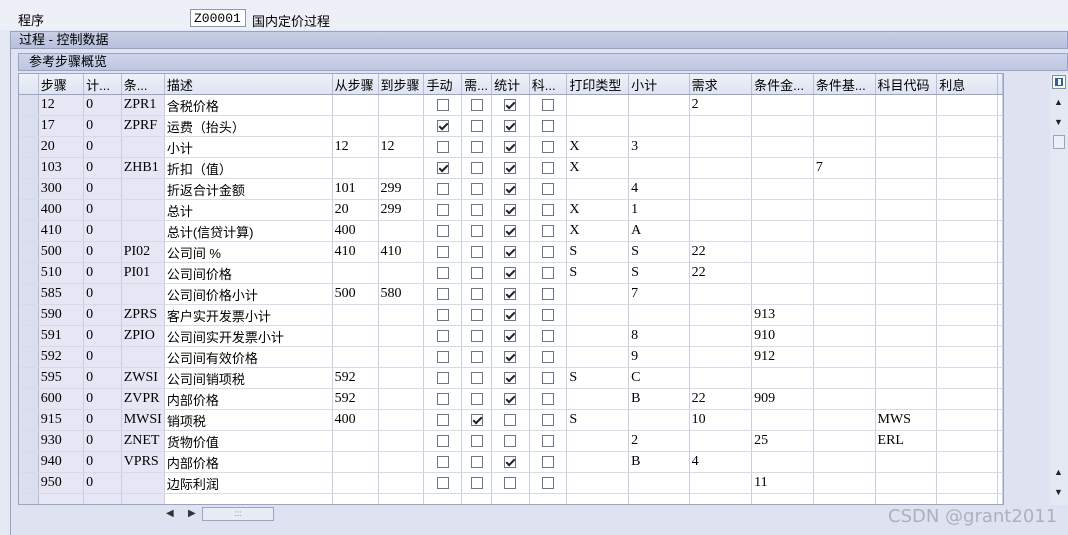 This screenshot has width=1068, height=535. Describe the element at coordinates (143, 462) in the screenshot. I see `condition-type-cell: VPRS` at that location.